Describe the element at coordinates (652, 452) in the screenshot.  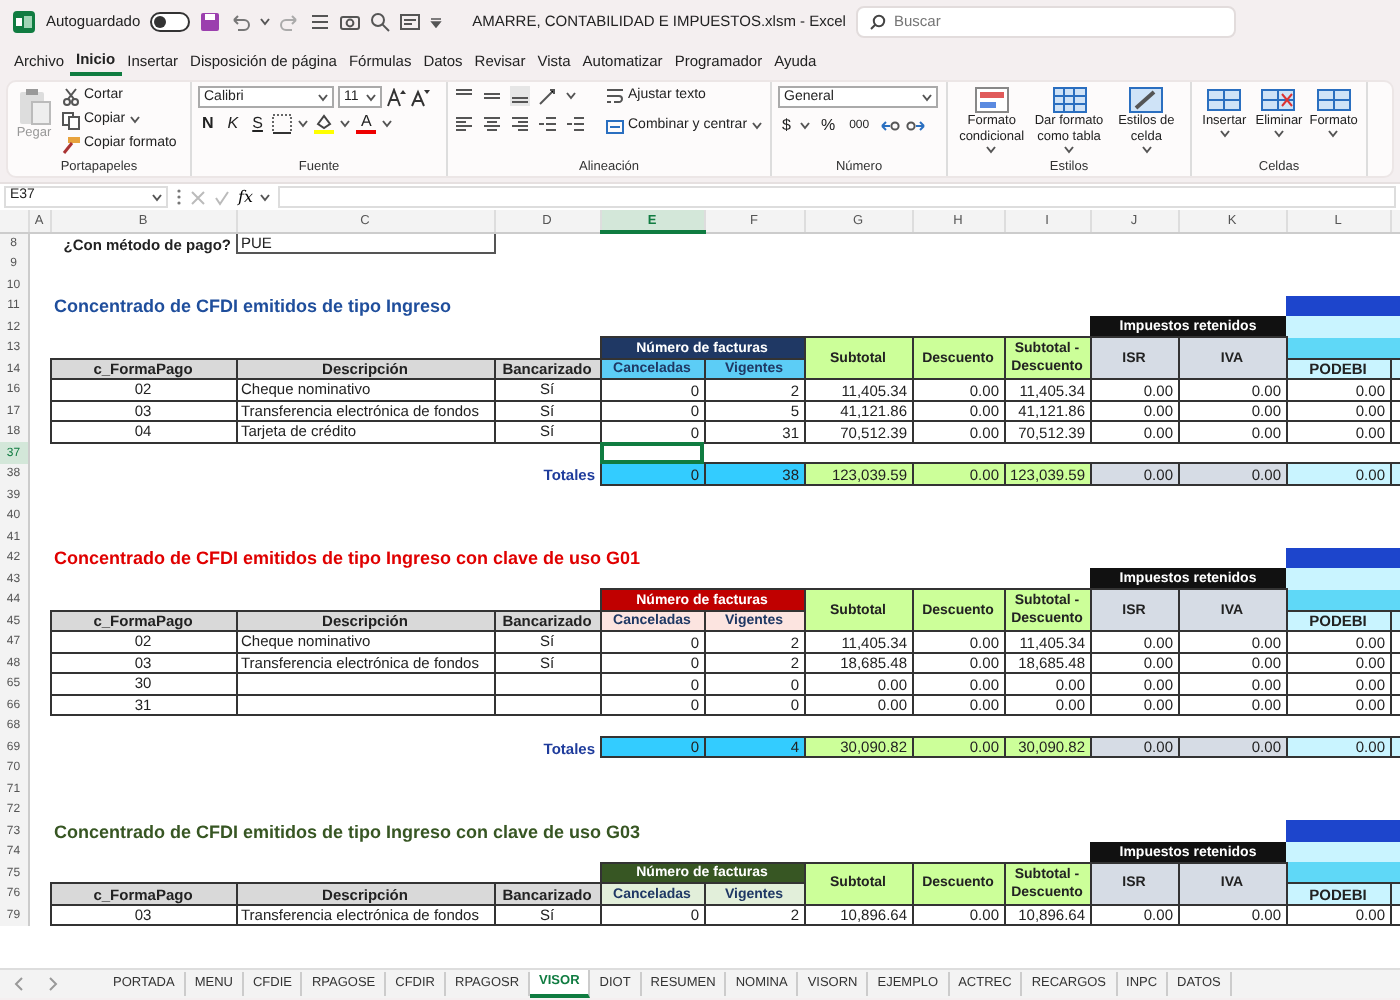
I see `selected-cell` at that location.